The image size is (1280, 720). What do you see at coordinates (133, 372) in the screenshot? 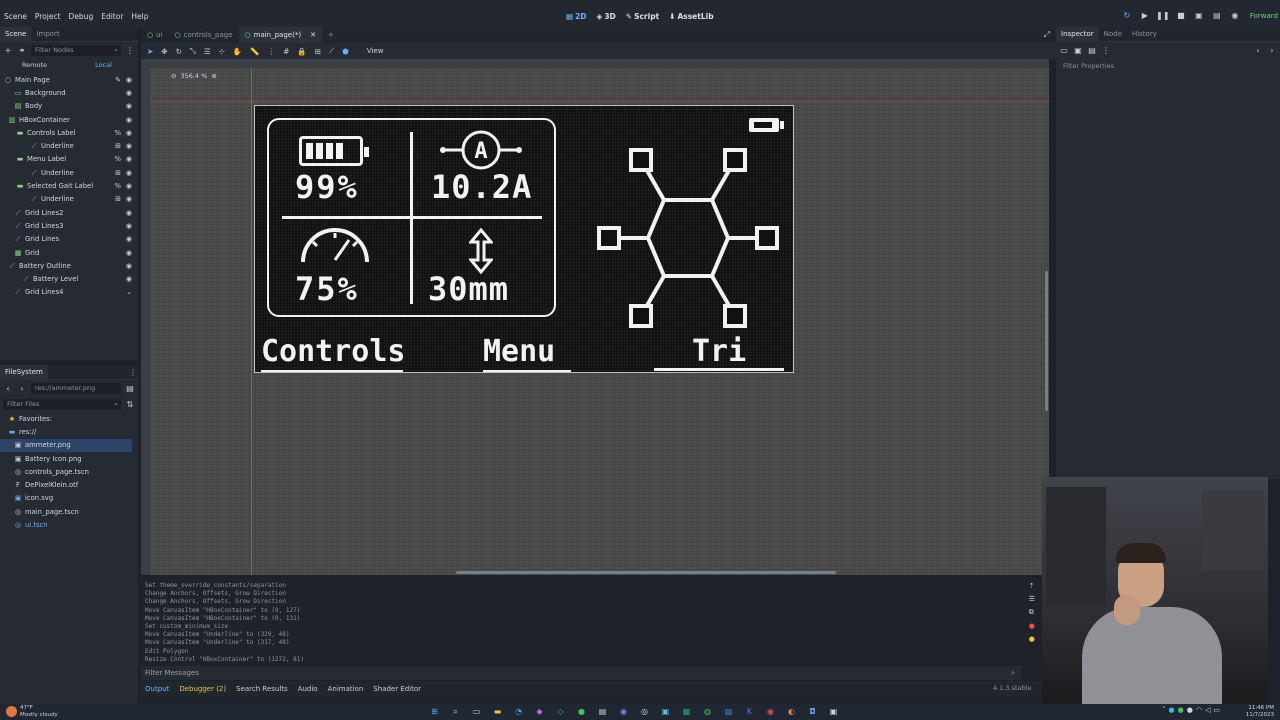
I see `dock-options-icon: ⋮` at bounding box center [133, 372].